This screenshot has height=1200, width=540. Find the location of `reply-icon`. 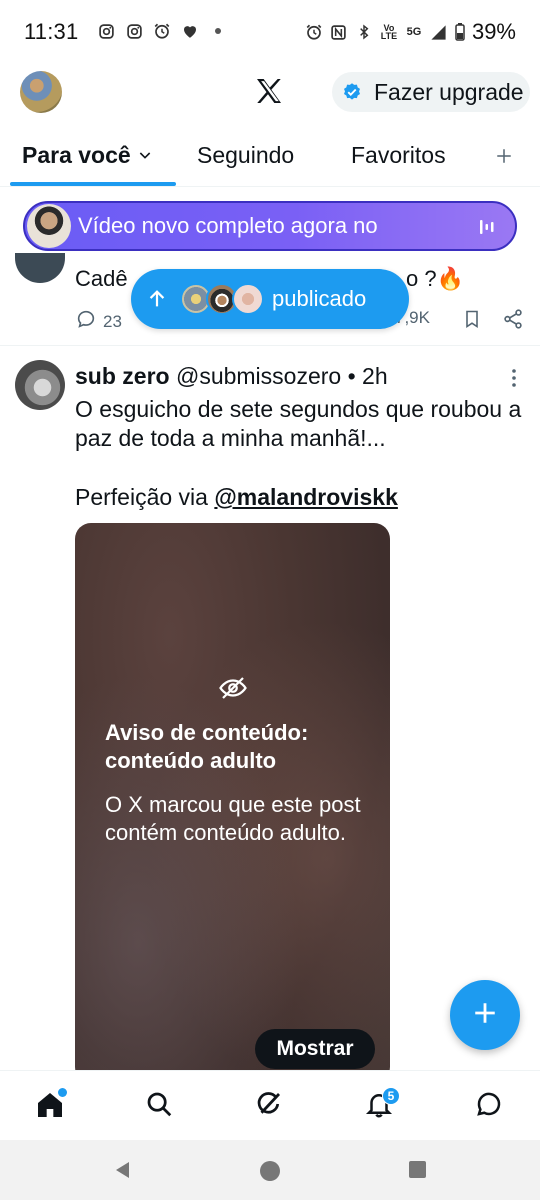

reply-icon is located at coordinates (86, 321).